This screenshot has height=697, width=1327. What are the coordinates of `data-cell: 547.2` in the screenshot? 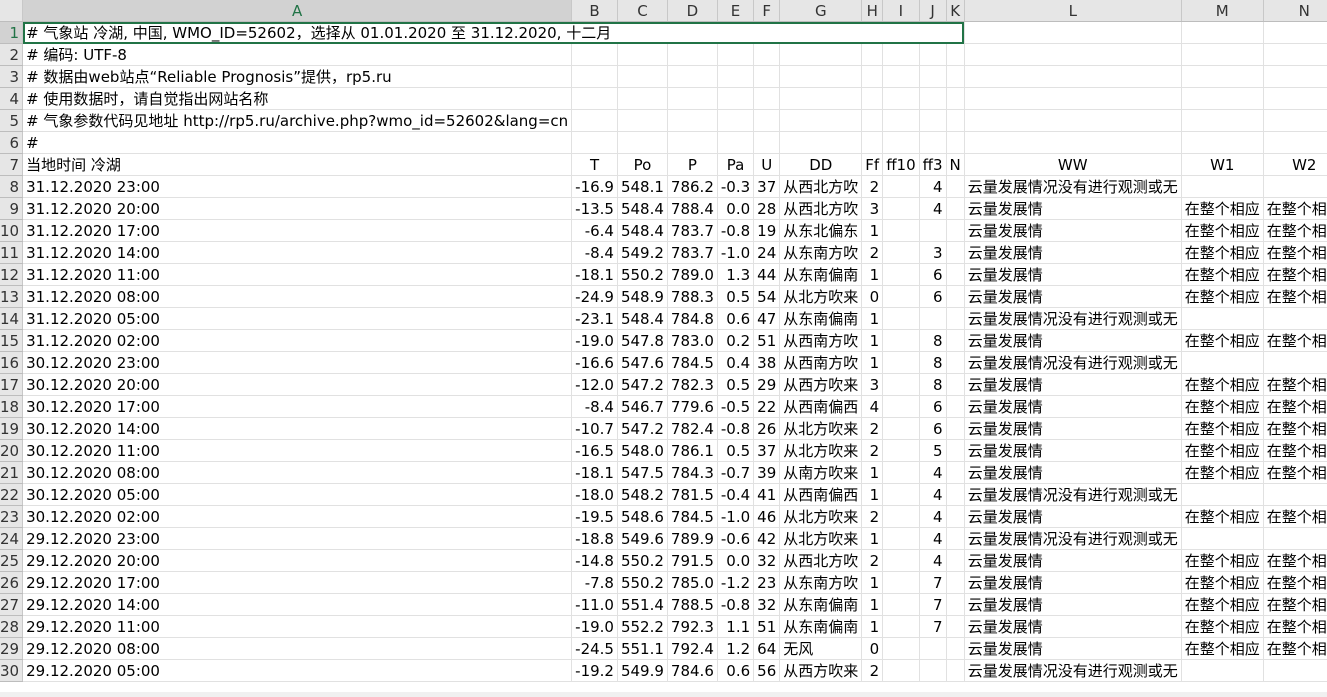 It's located at (642, 384).